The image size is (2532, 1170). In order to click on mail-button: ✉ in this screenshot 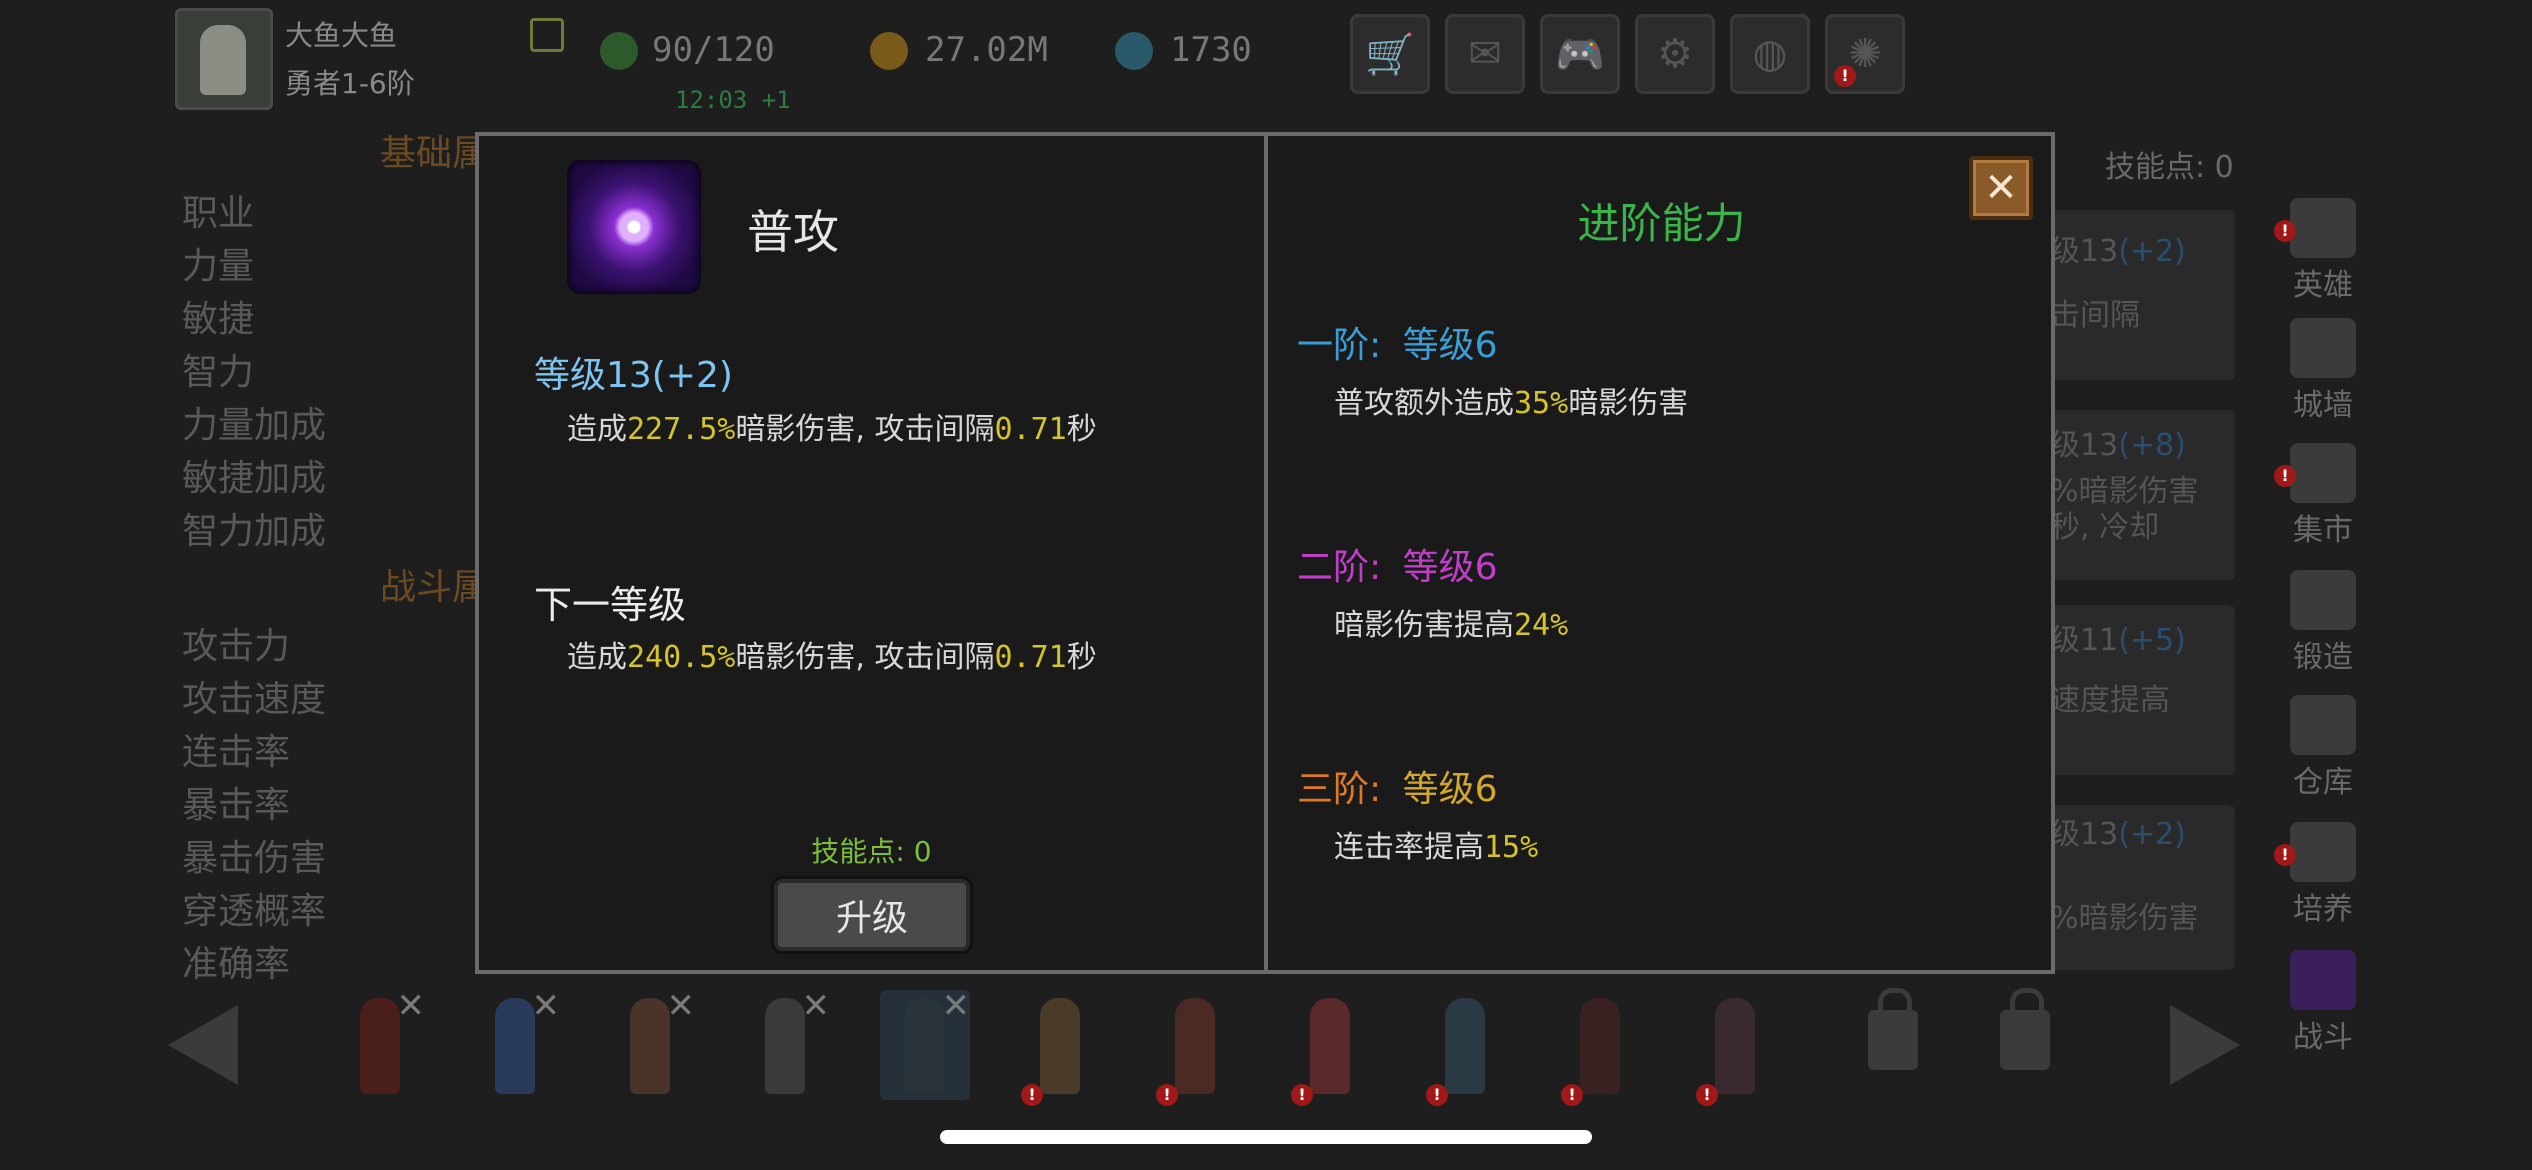, I will do `click(1485, 54)`.